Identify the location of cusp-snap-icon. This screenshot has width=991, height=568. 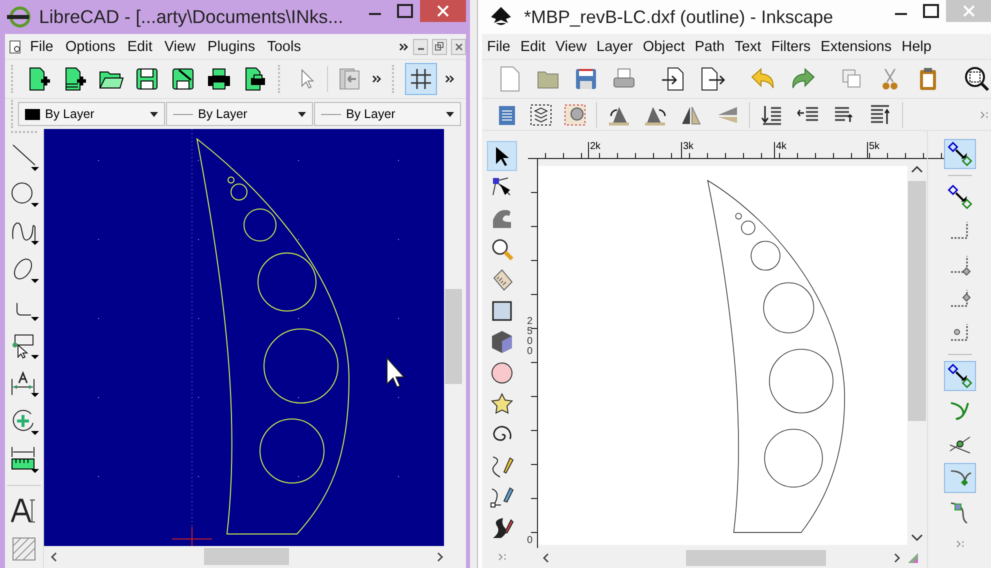
(960, 478).